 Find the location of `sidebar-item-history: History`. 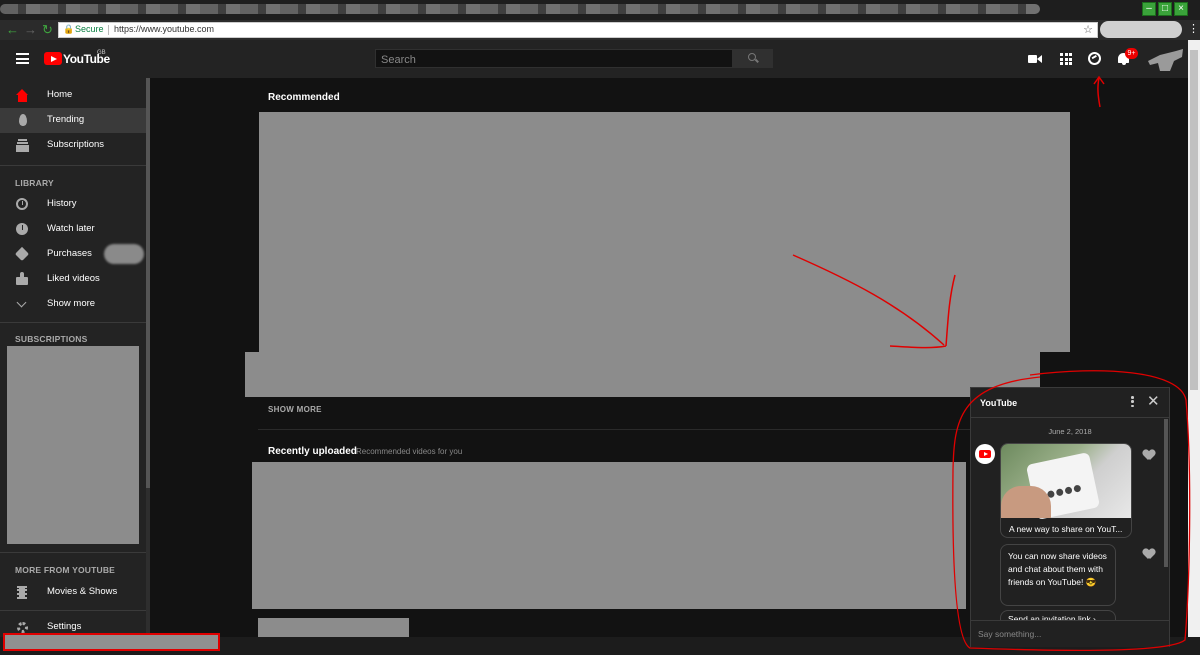

sidebar-item-history: History is located at coordinates (73, 204).